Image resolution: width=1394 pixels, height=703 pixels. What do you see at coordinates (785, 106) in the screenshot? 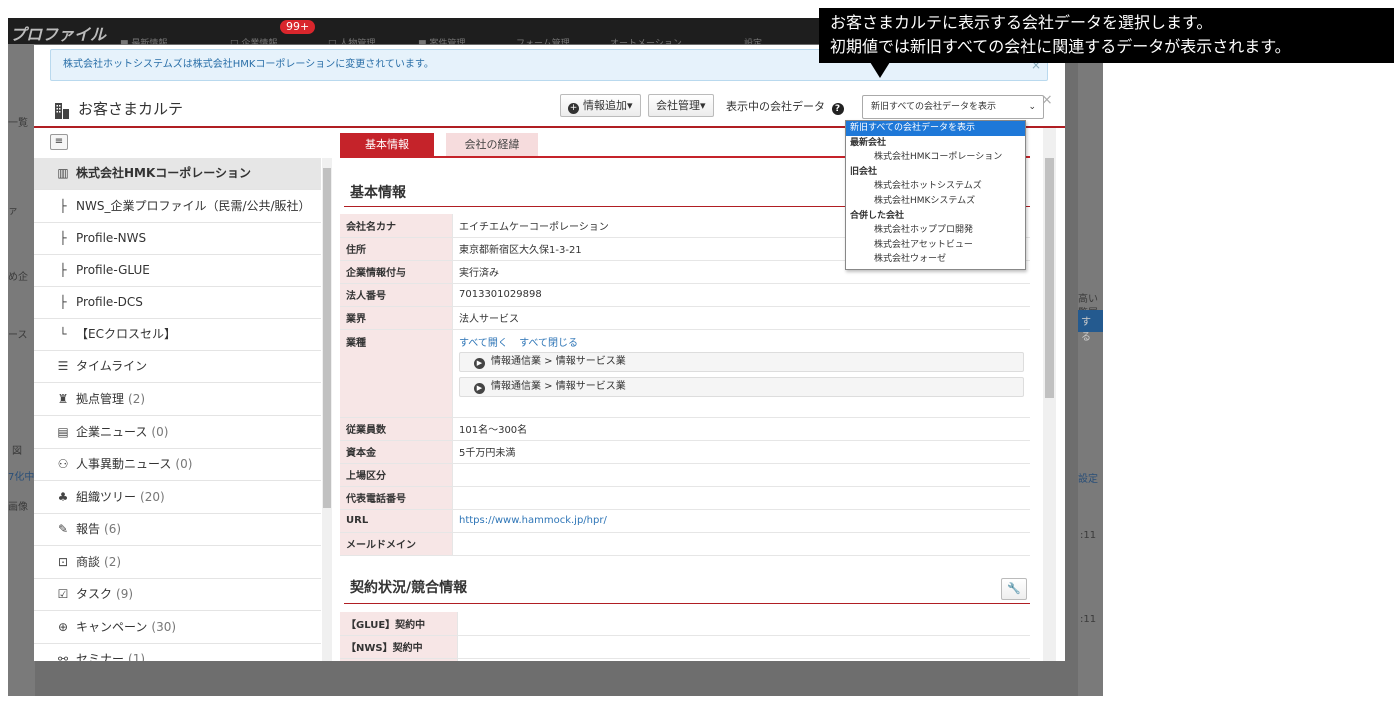
I see `display-company-label: 表示中の会社データ ?` at bounding box center [785, 106].